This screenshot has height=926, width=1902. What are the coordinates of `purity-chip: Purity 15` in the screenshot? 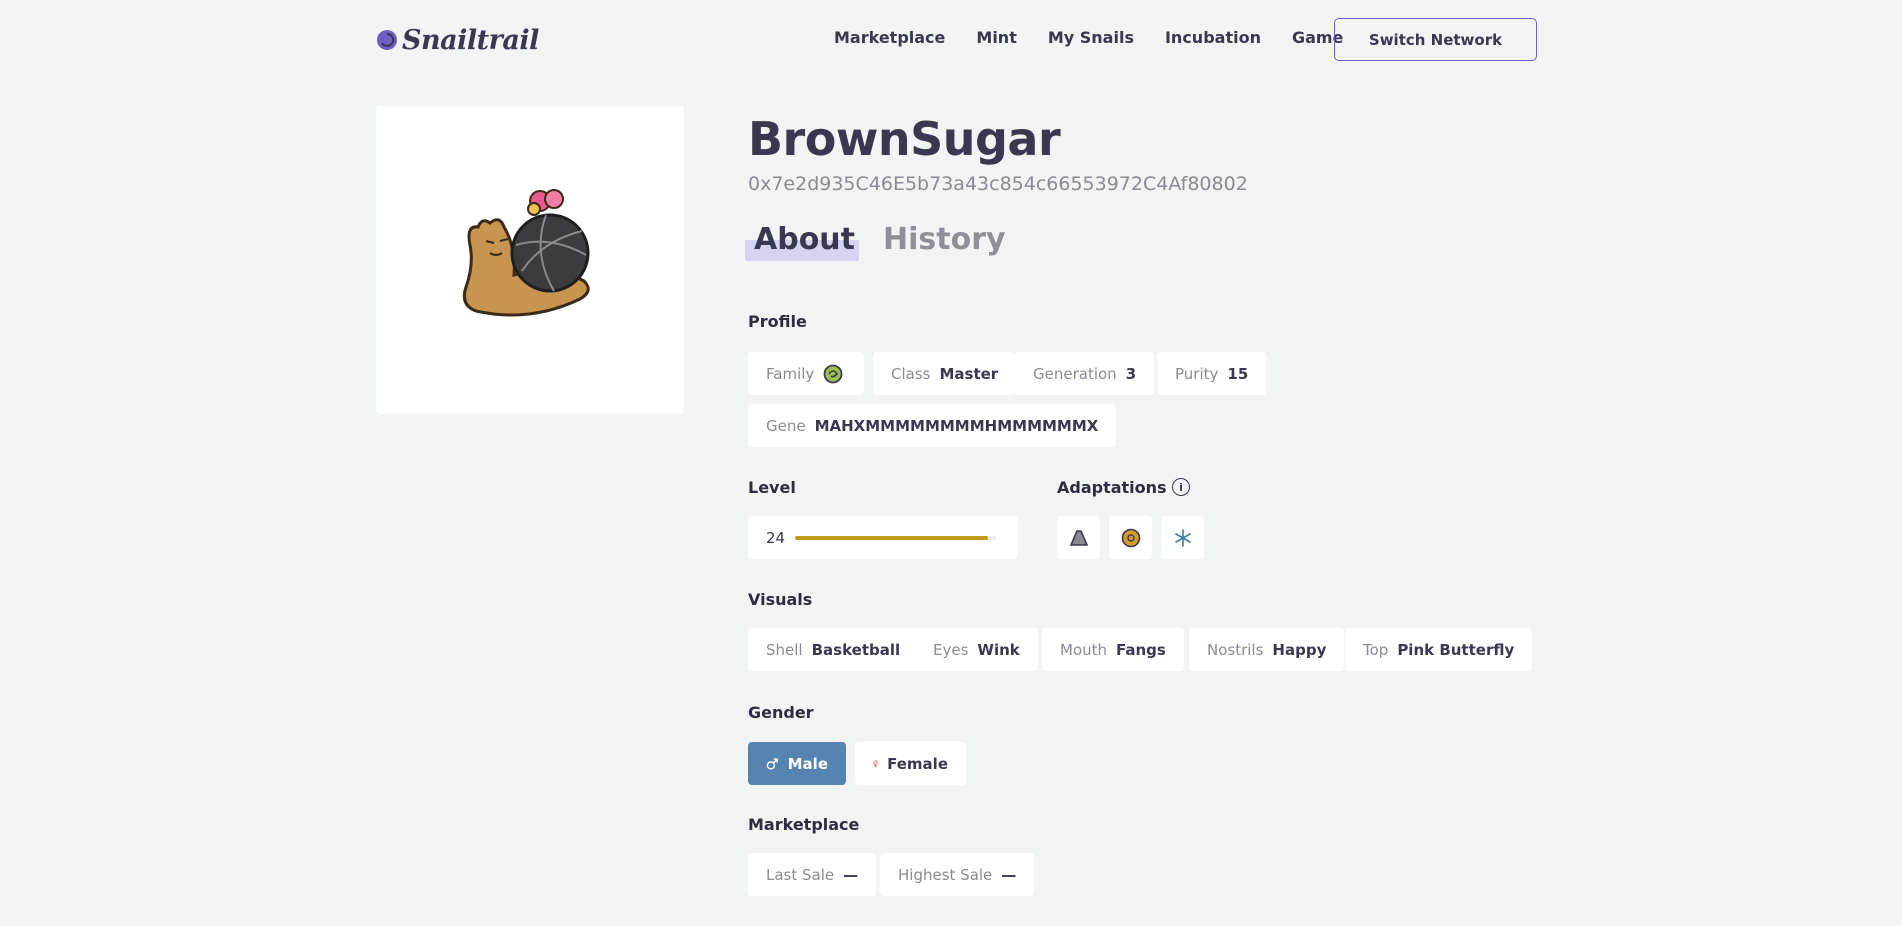 It's located at (1212, 373).